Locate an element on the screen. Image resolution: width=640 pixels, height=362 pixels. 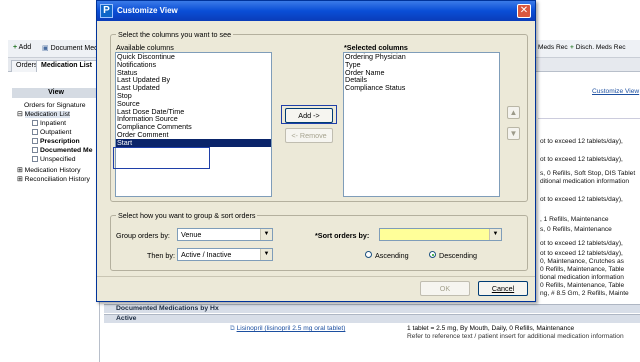
then-by-label: Then by: is located at coordinates (161, 255).